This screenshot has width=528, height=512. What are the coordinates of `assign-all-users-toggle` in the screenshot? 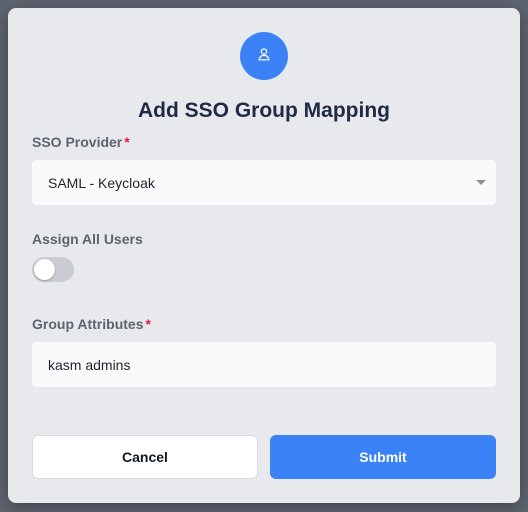 It's located at (53, 269).